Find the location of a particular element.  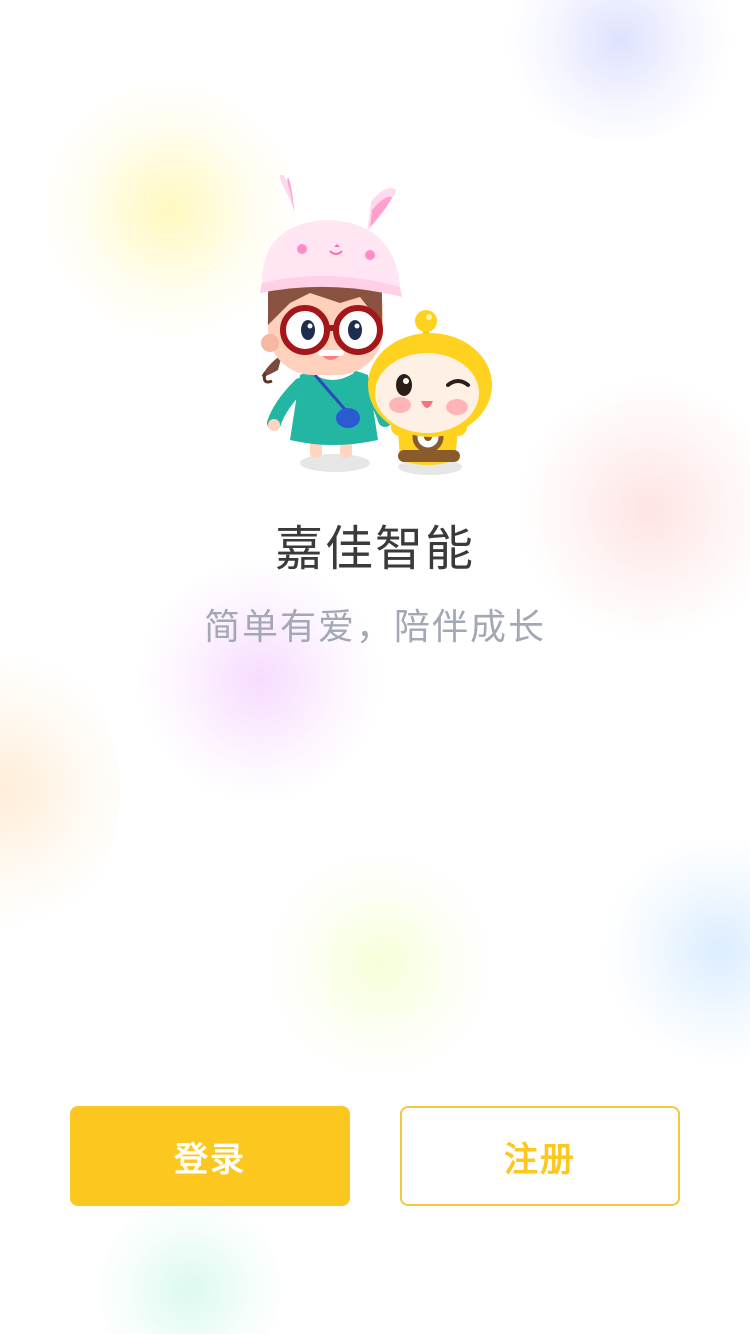

login-button: 登录 is located at coordinates (210, 1156).